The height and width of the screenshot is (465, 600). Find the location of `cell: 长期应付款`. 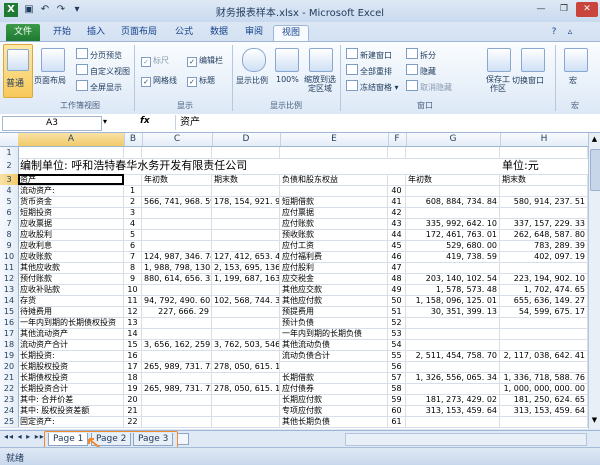

cell: 长期应付款 is located at coordinates (334, 399).